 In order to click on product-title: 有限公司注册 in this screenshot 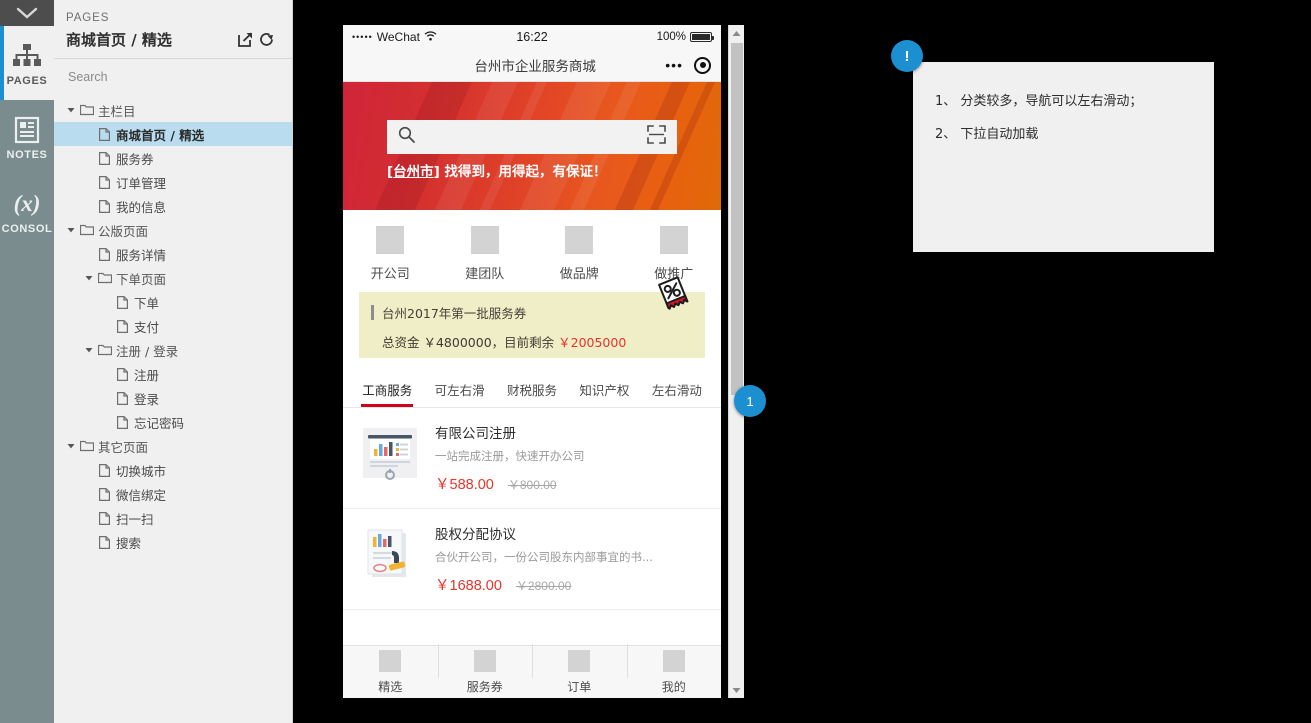, I will do `click(475, 434)`.